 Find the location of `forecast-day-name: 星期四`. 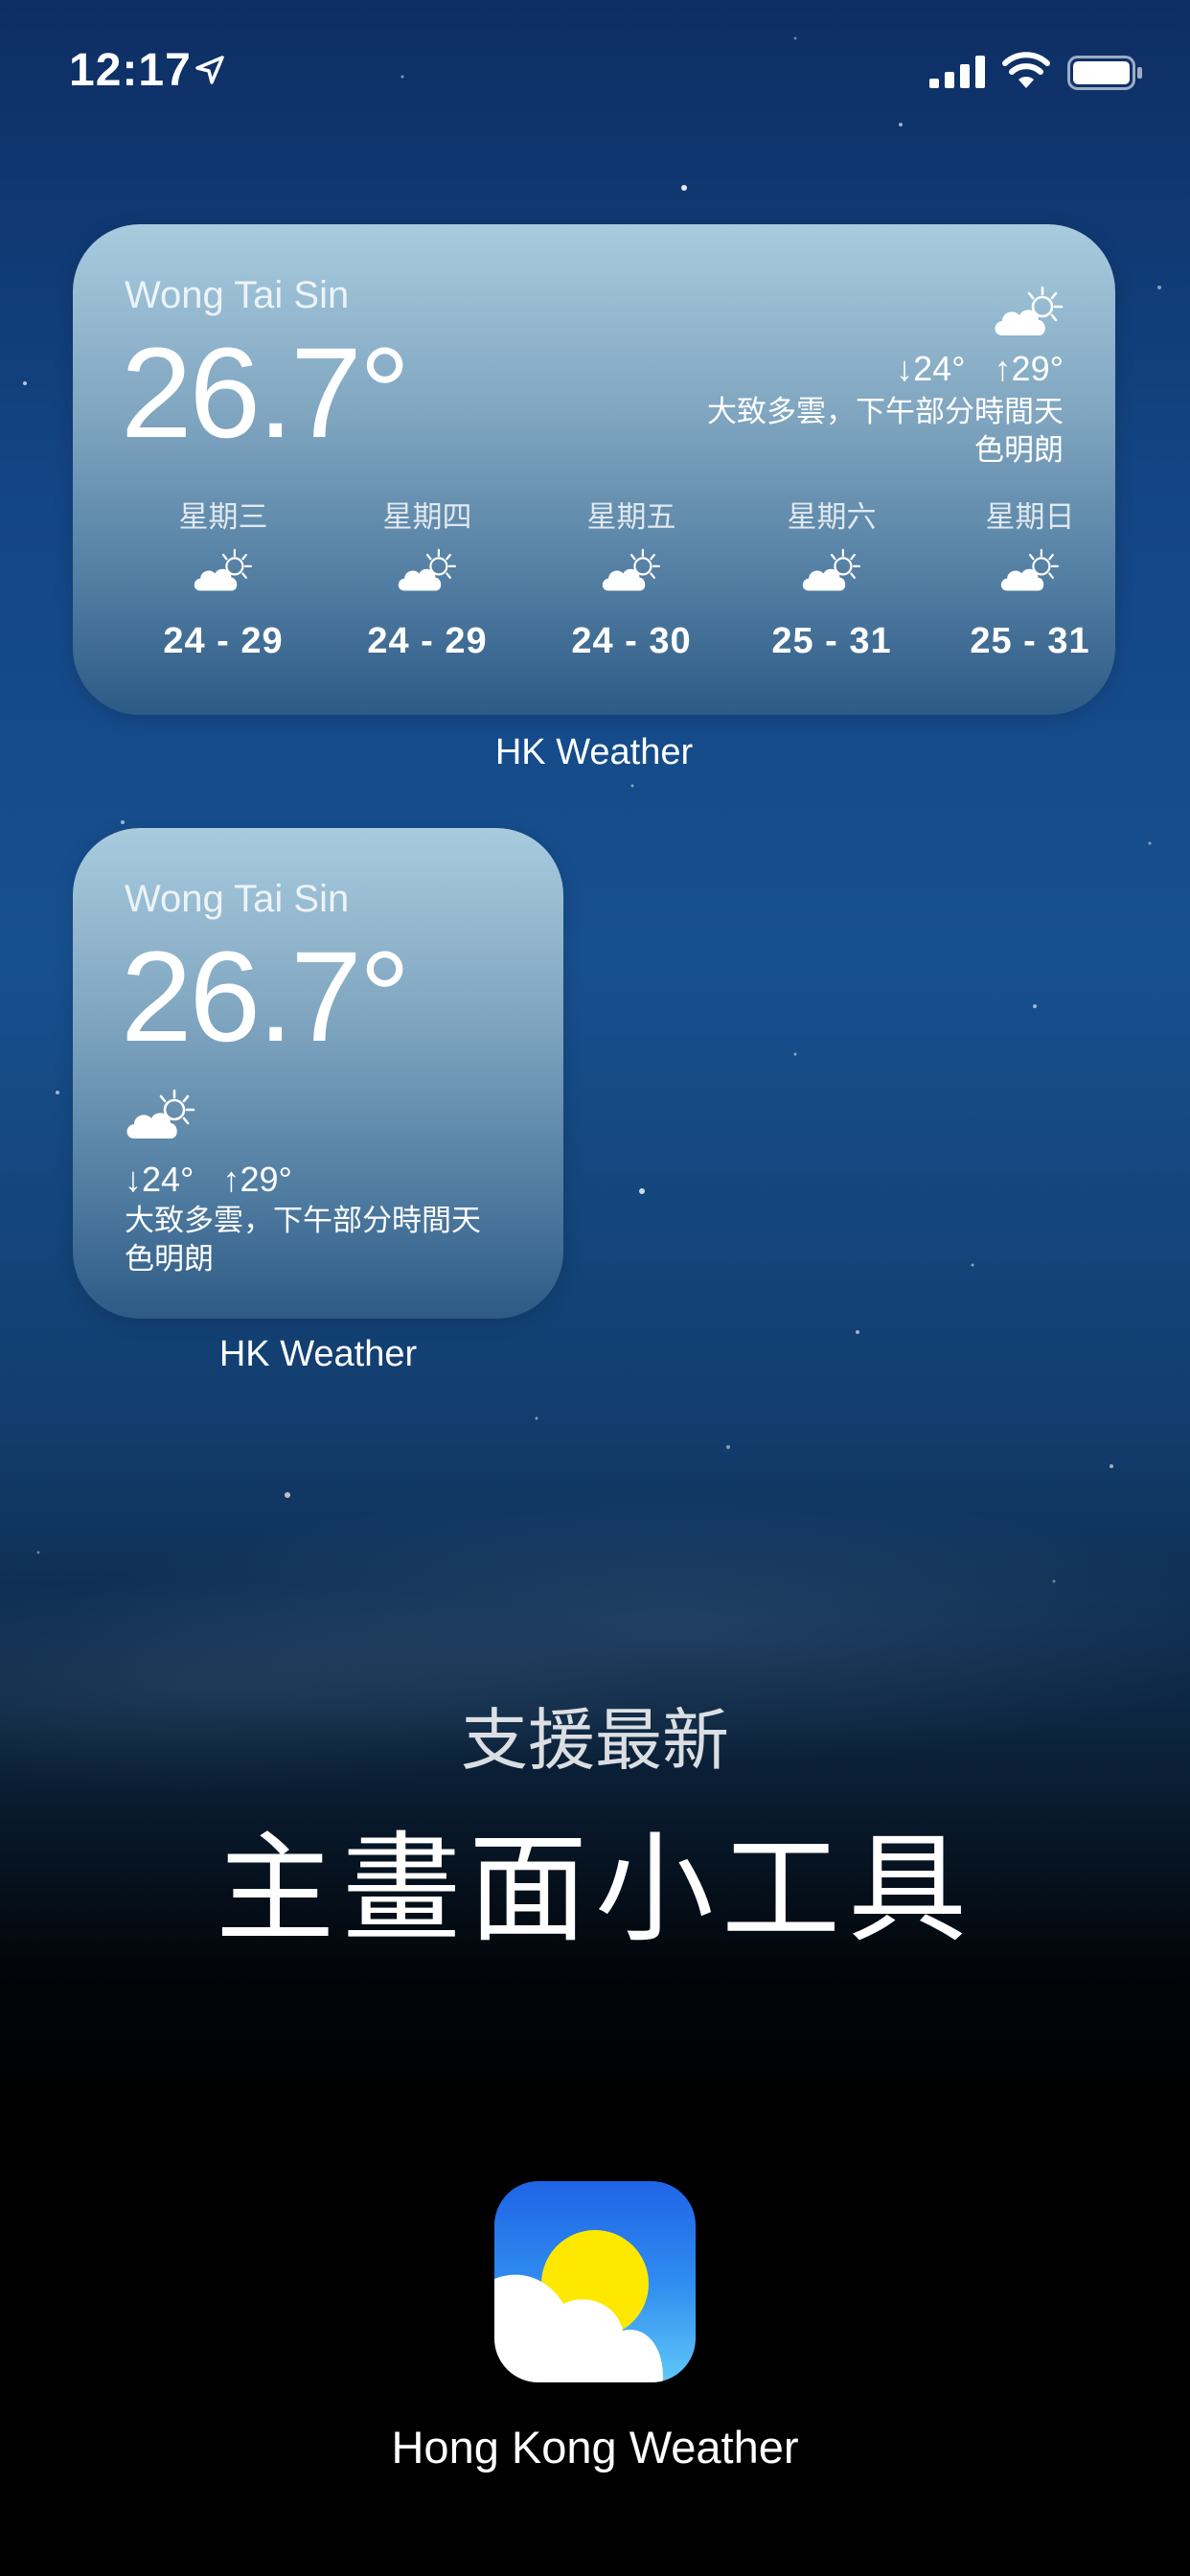

forecast-day-name: 星期四 is located at coordinates (427, 517).